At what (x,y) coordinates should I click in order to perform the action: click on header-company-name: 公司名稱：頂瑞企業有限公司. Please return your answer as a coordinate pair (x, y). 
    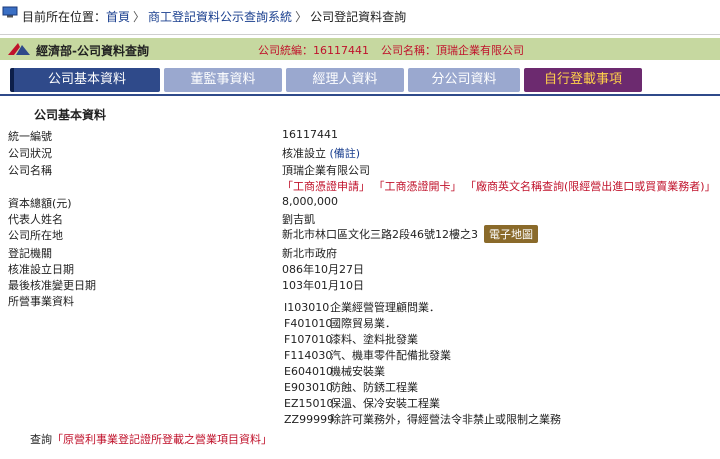
    Looking at the image, I should click on (452, 50).